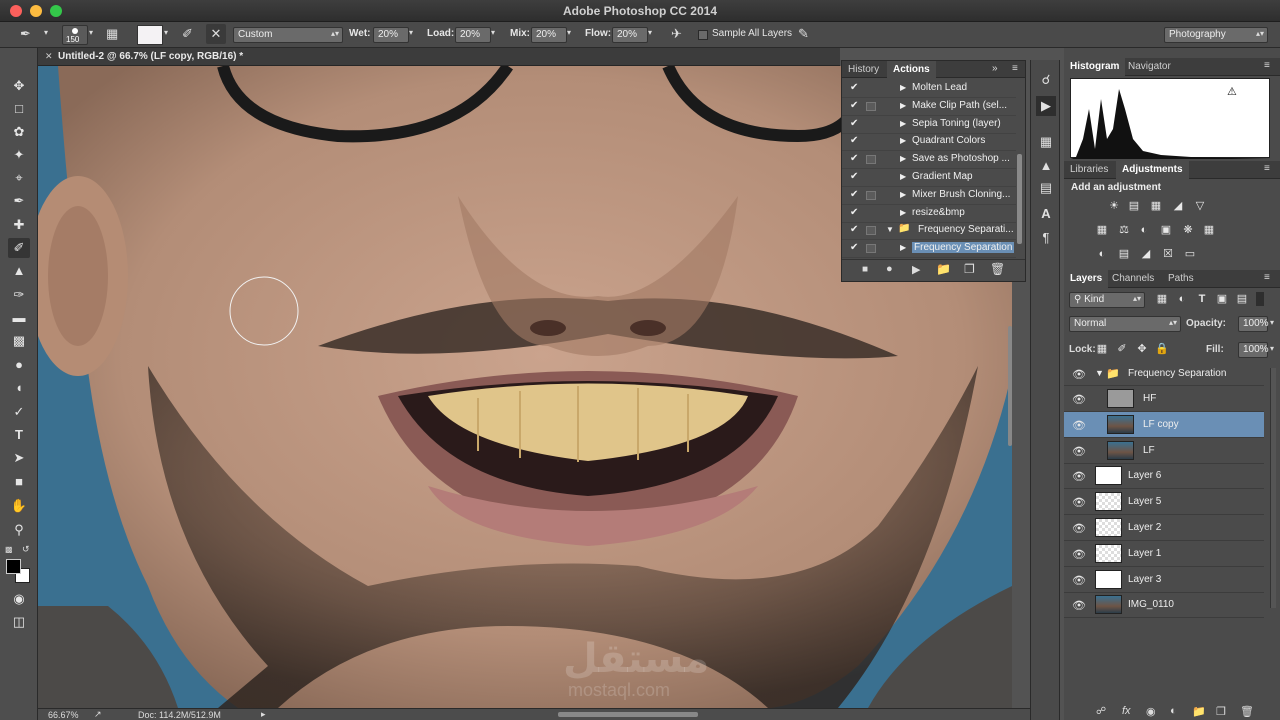  I want to click on tool-presets-icon: ▤, so click(1046, 188).